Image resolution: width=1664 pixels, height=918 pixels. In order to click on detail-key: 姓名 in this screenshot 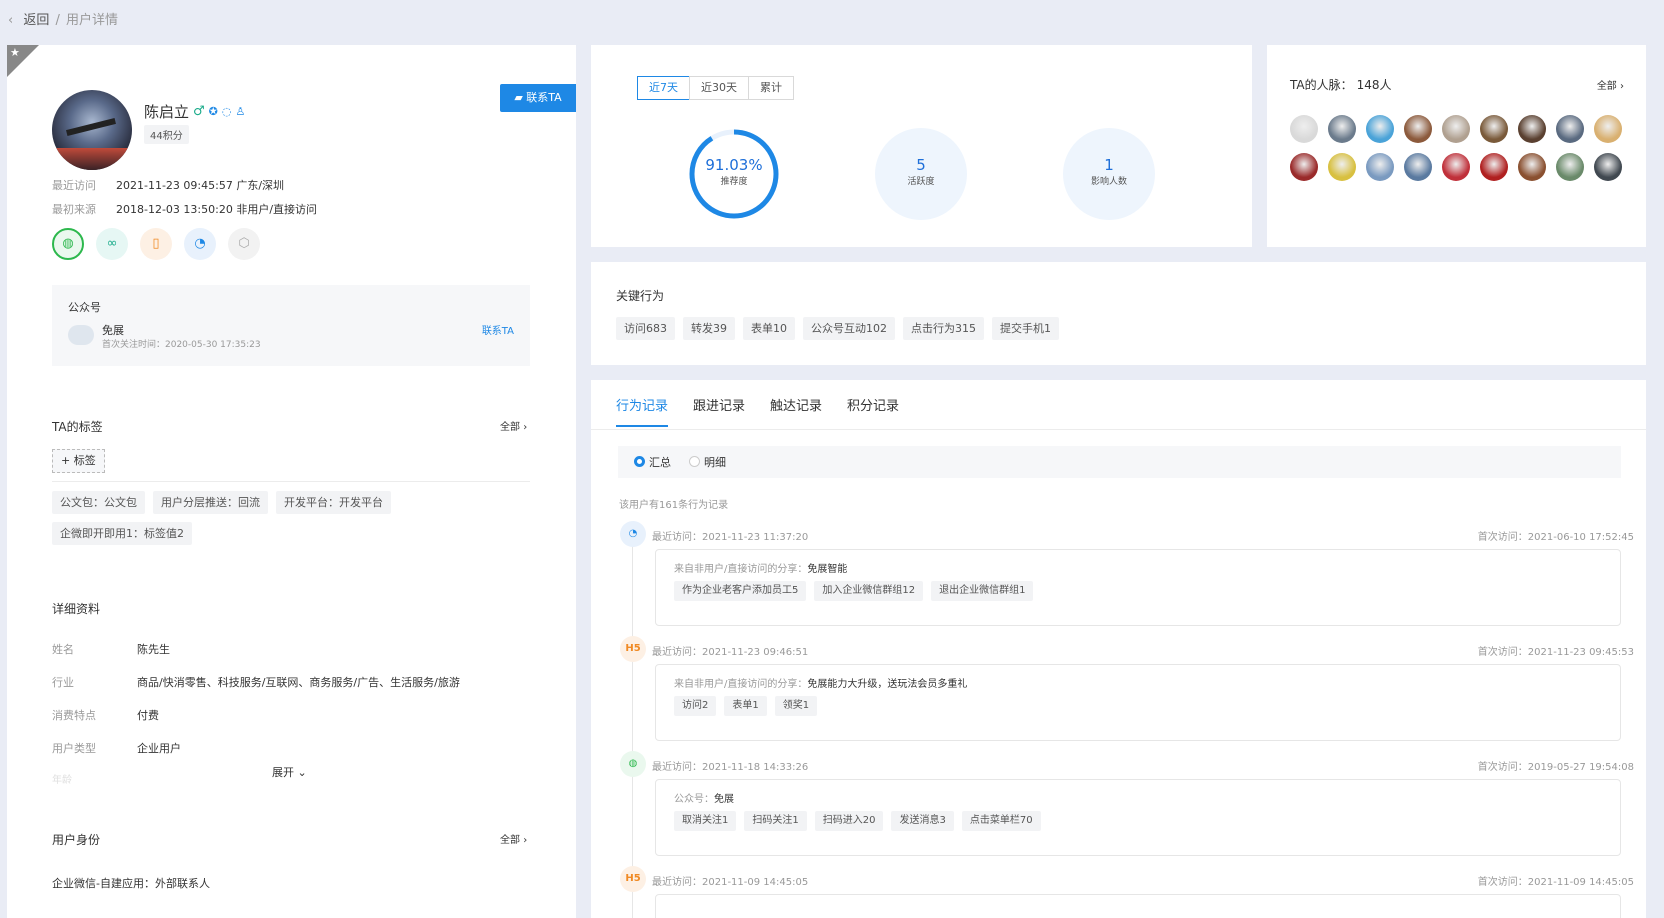, I will do `click(63, 649)`.